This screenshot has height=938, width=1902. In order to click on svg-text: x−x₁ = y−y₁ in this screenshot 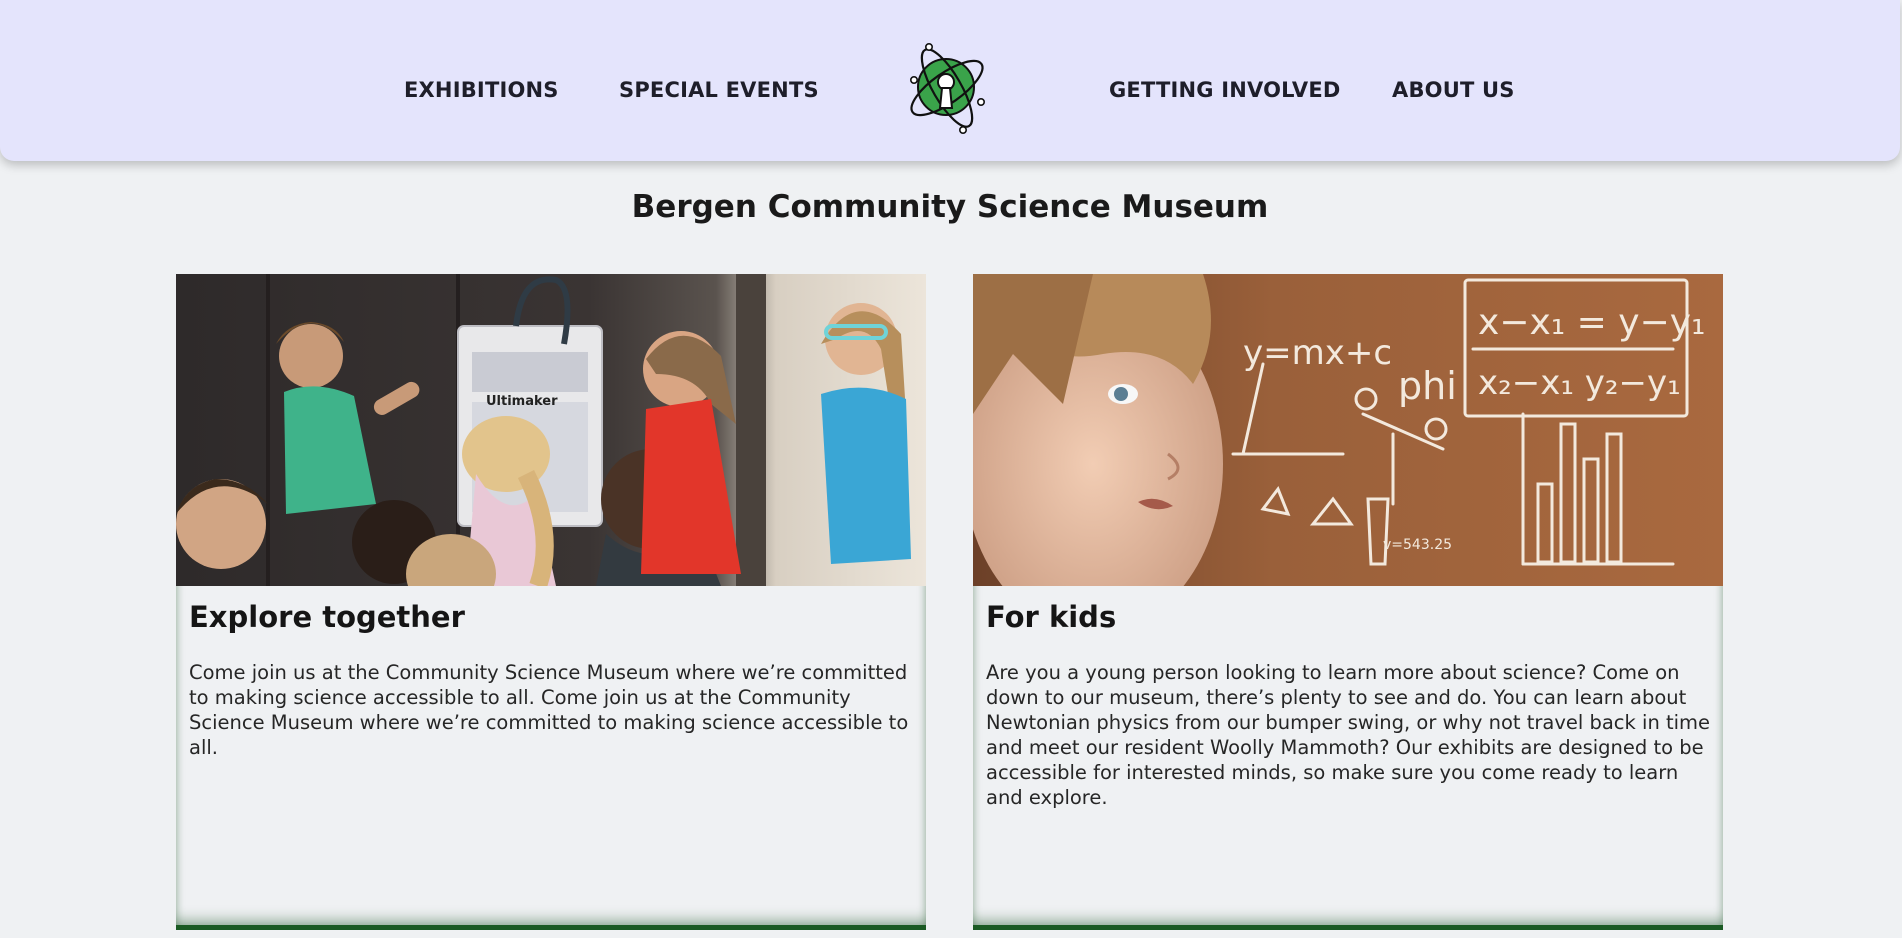, I will do `click(1591, 322)`.